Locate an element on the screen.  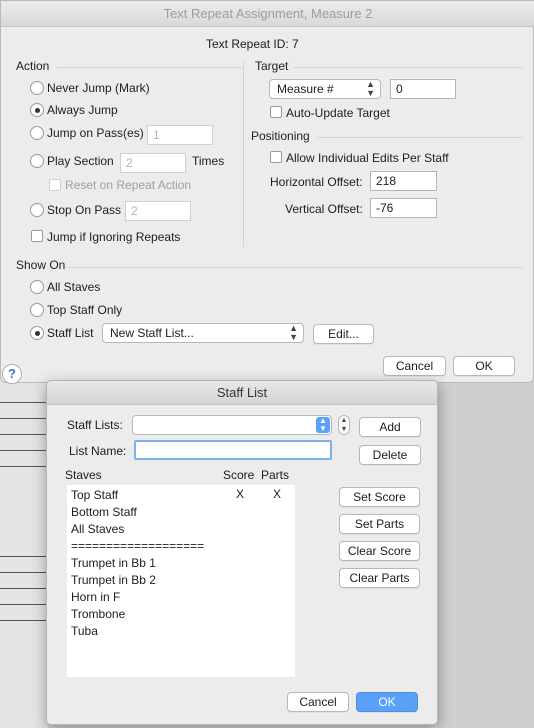
list-item: Trumpet in Bb 2 is located at coordinates (113, 580).